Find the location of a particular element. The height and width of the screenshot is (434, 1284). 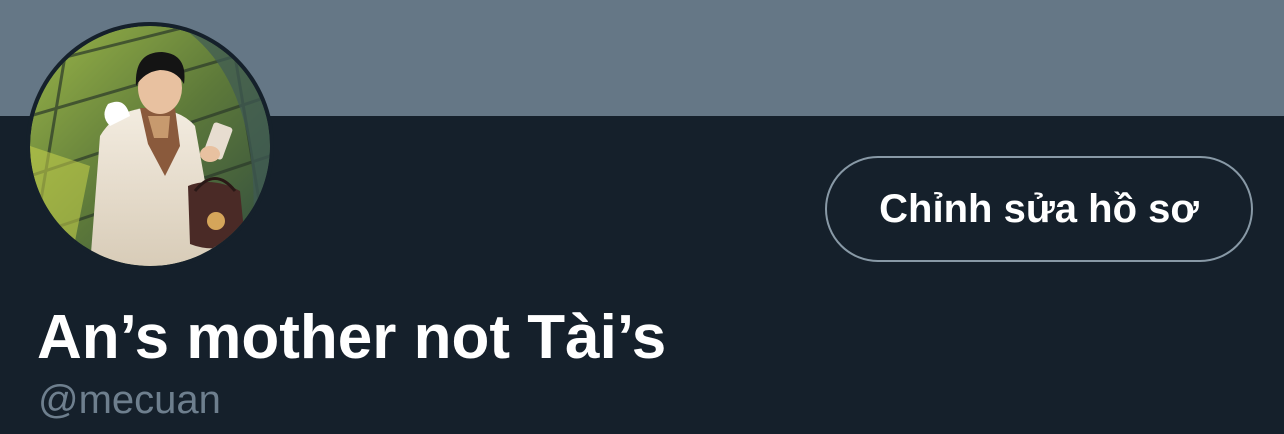

display-name: An’s mother not Tài’s is located at coordinates (352, 337).